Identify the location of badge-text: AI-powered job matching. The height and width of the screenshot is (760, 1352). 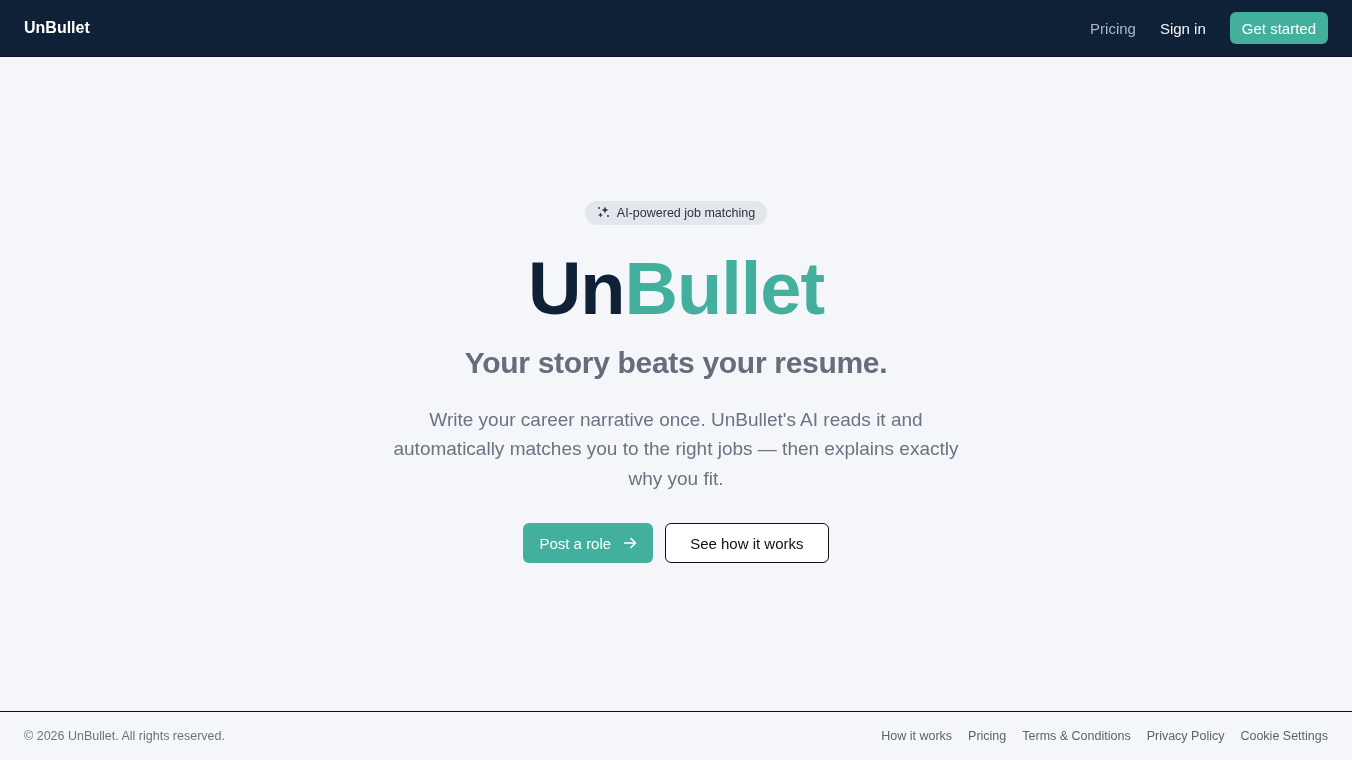
(686, 212).